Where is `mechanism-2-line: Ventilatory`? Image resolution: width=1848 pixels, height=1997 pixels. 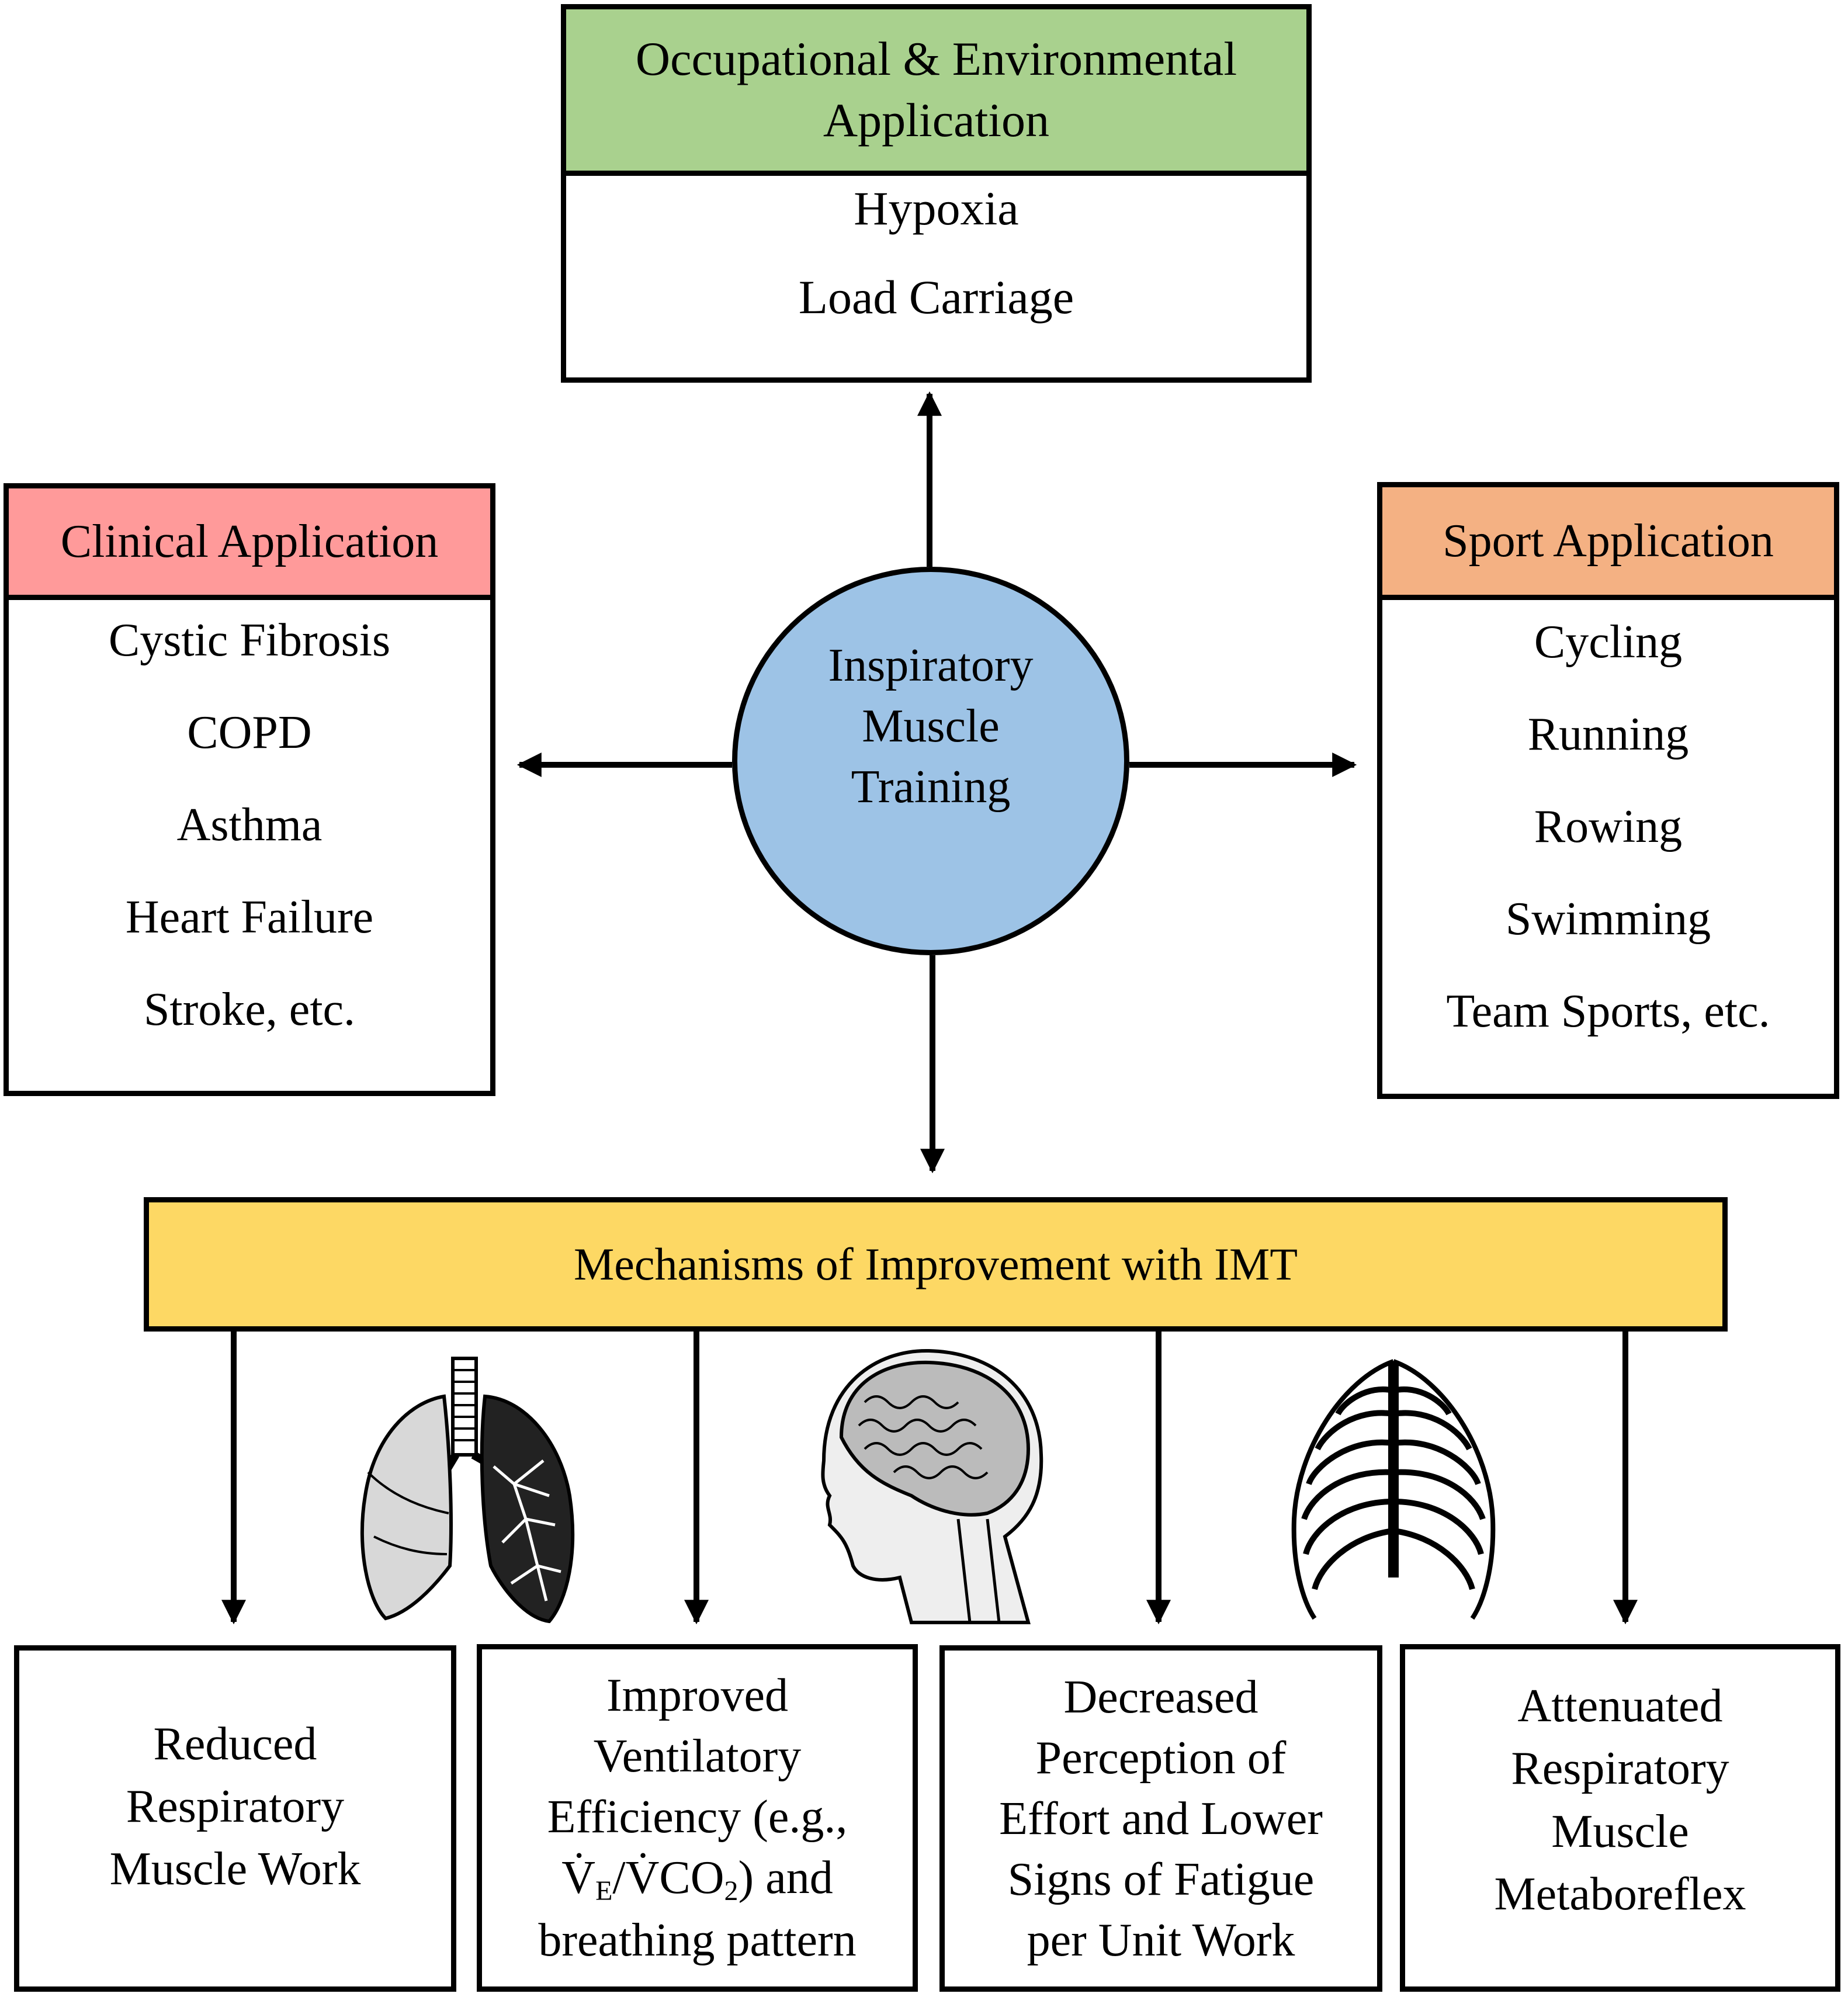 mechanism-2-line: Ventilatory is located at coordinates (698, 1757).